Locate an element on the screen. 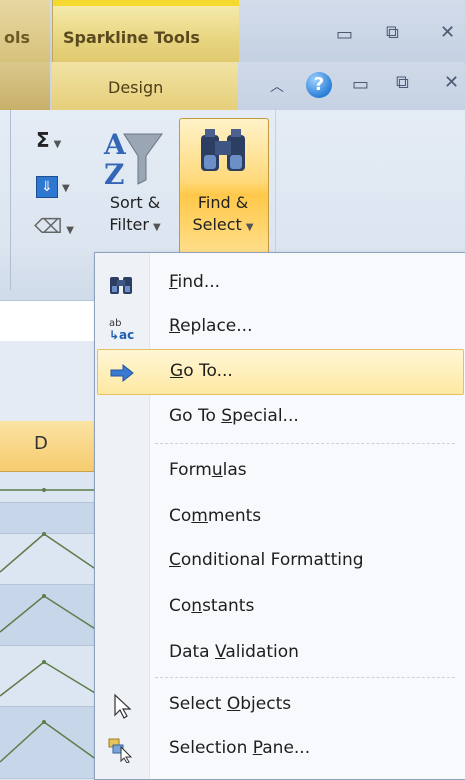 The height and width of the screenshot is (780, 465). svg-text: A is located at coordinates (115, 144).